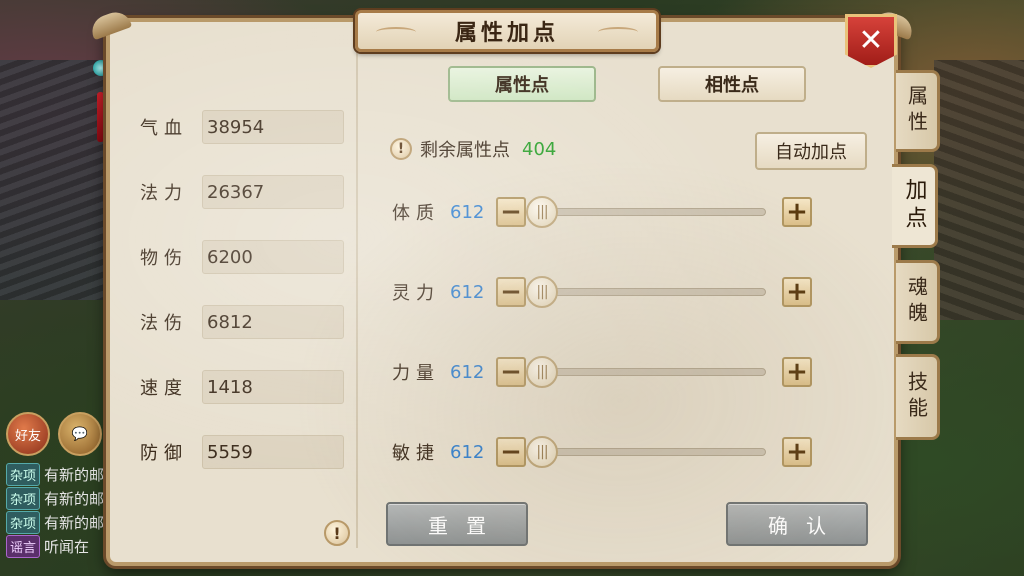 The width and height of the screenshot is (1024, 576). What do you see at coordinates (337, 533) in the screenshot?
I see `stats-info-icon: !` at bounding box center [337, 533].